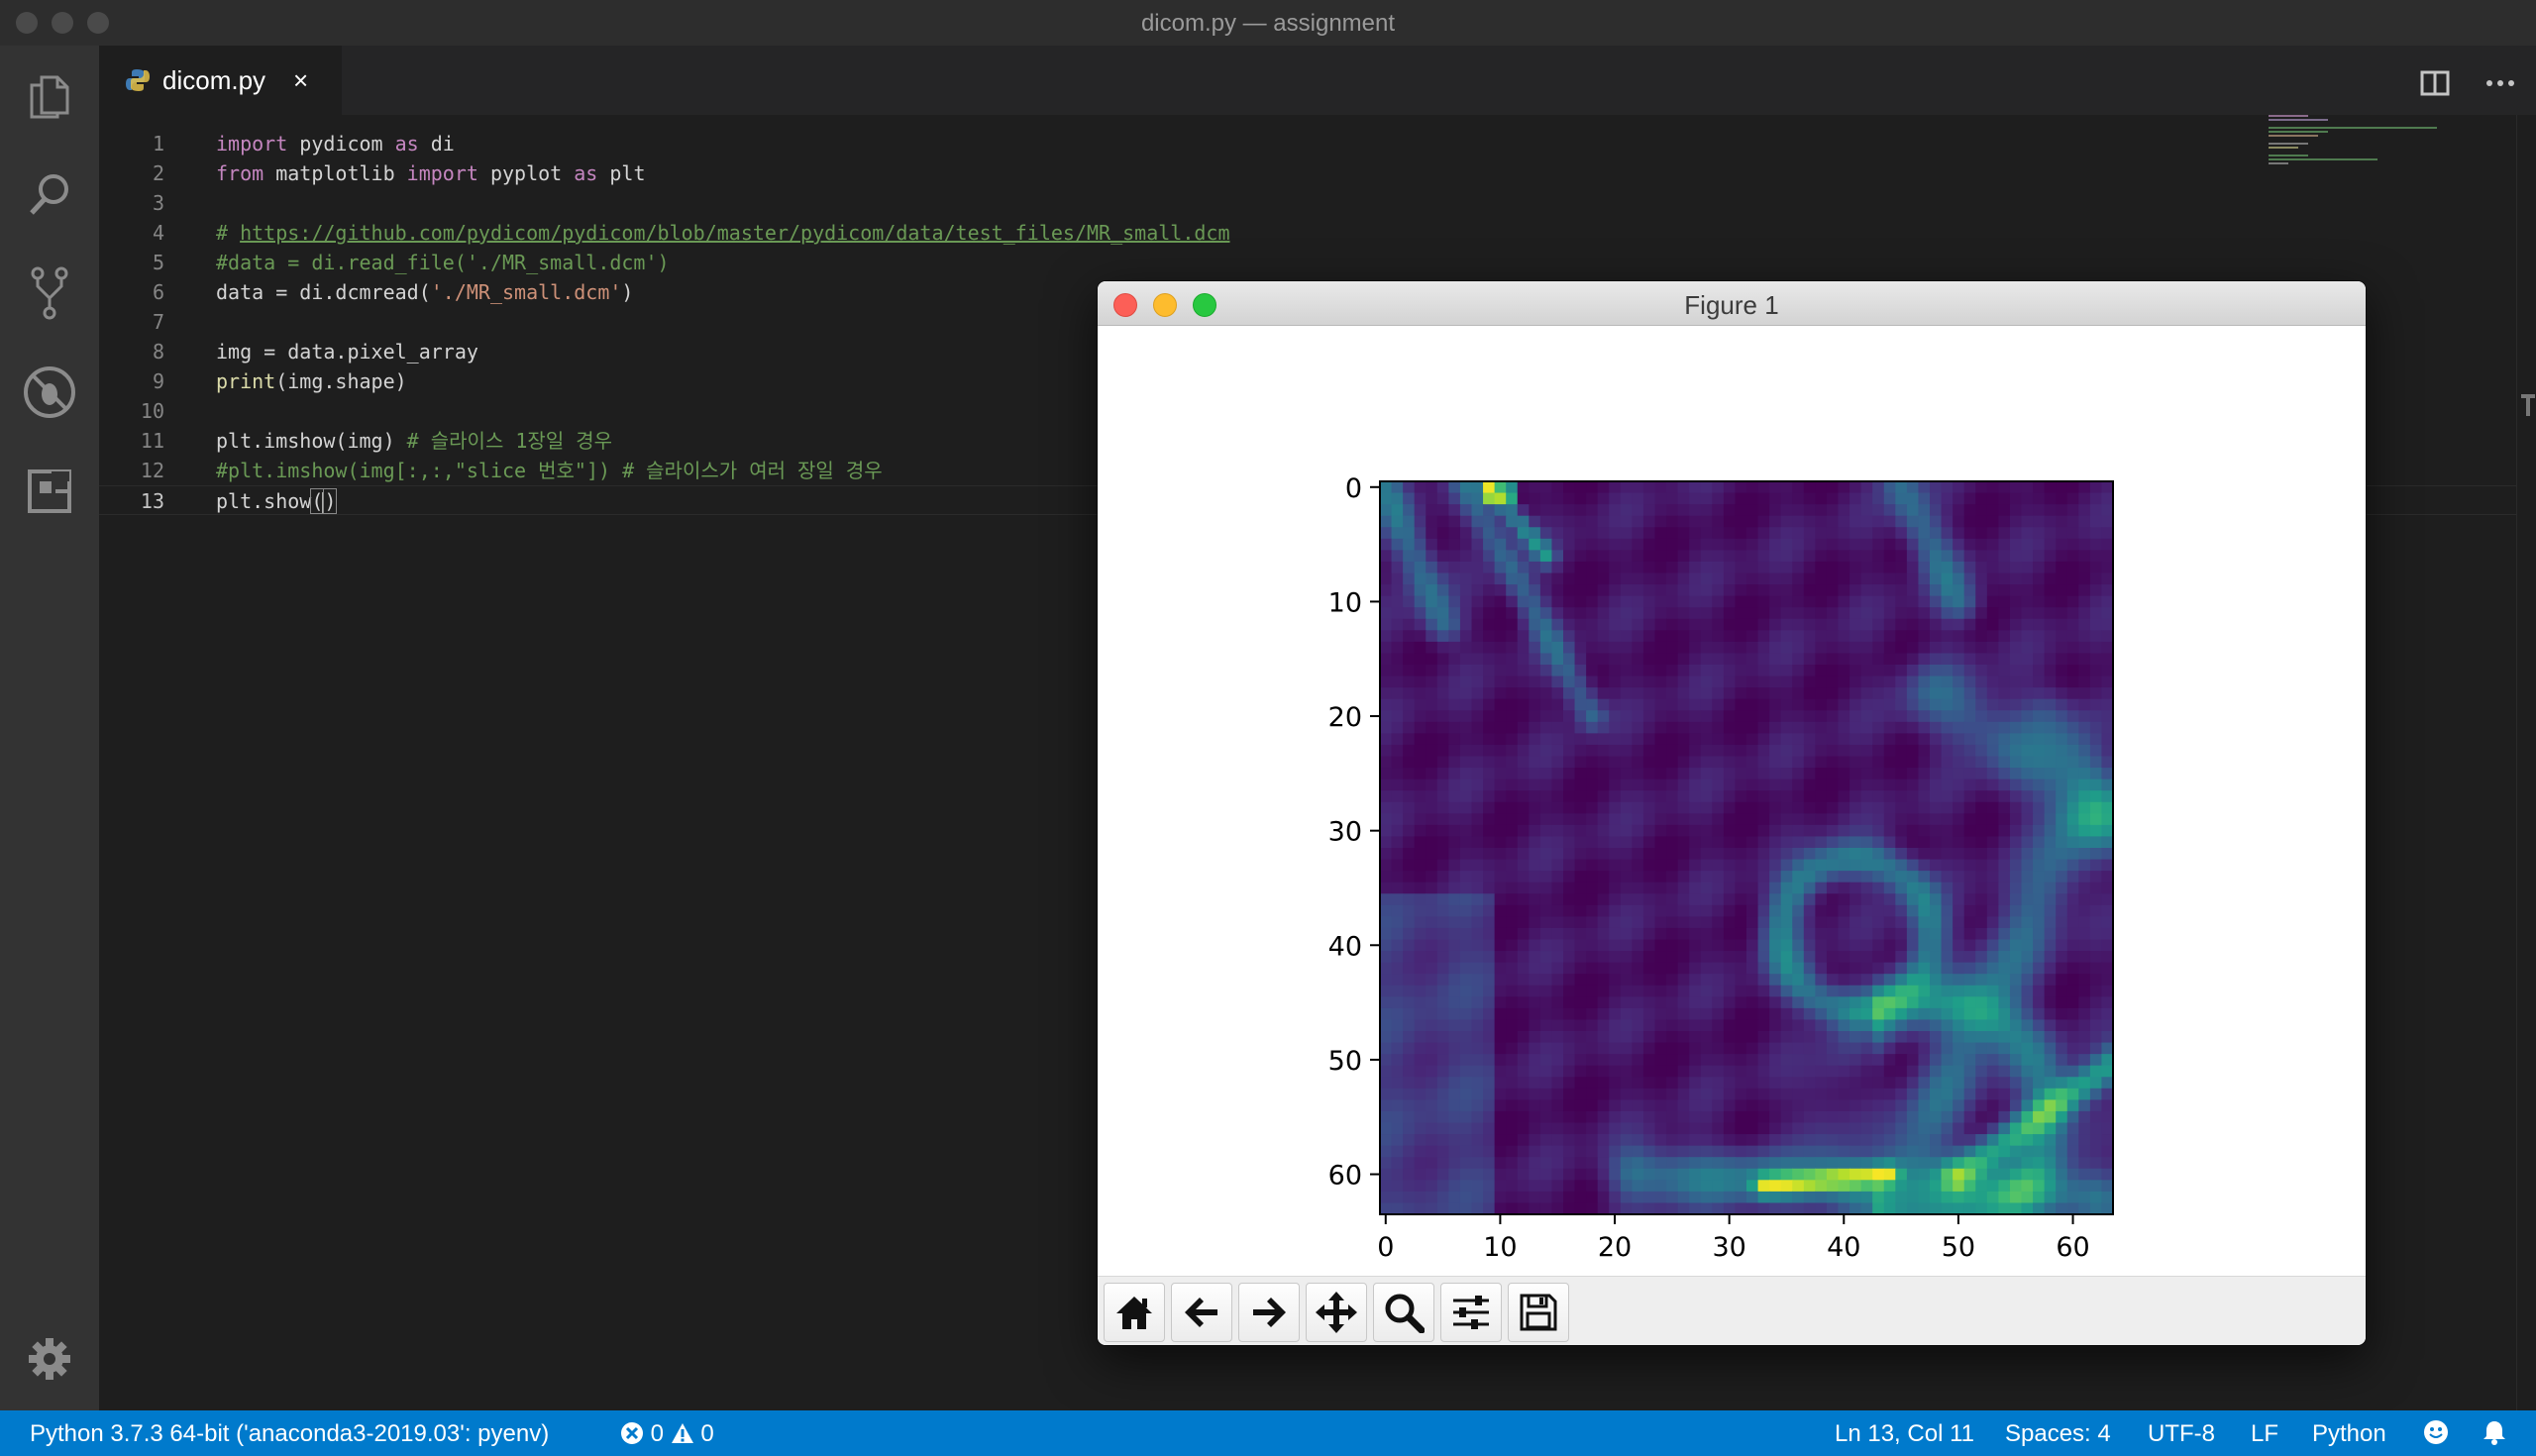  What do you see at coordinates (2264, 1434) in the screenshot?
I see `eol-setting: LF` at bounding box center [2264, 1434].